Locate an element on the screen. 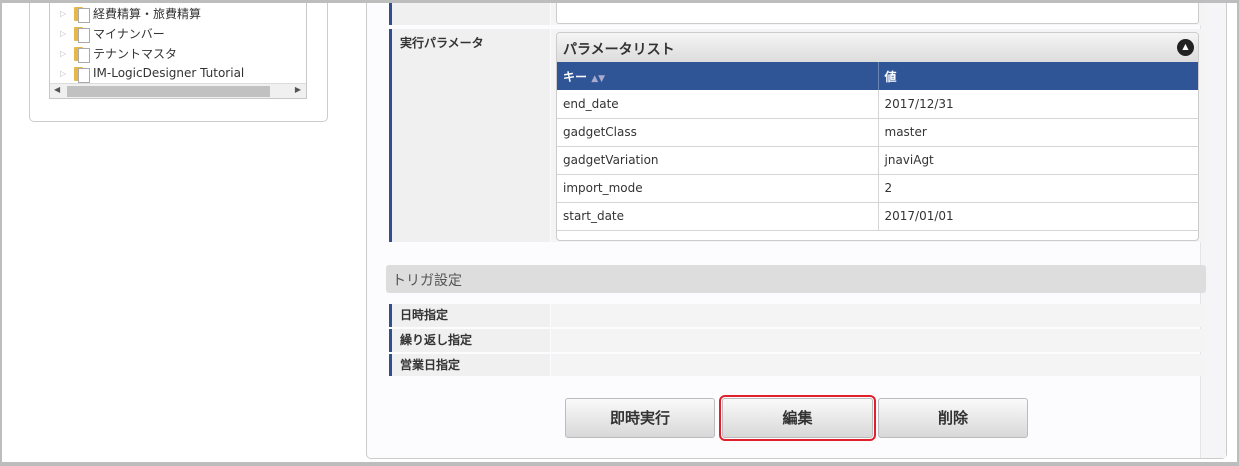 The image size is (1239, 466). horizontal-scrollbar: ◀ ▶ is located at coordinates (178, 90).